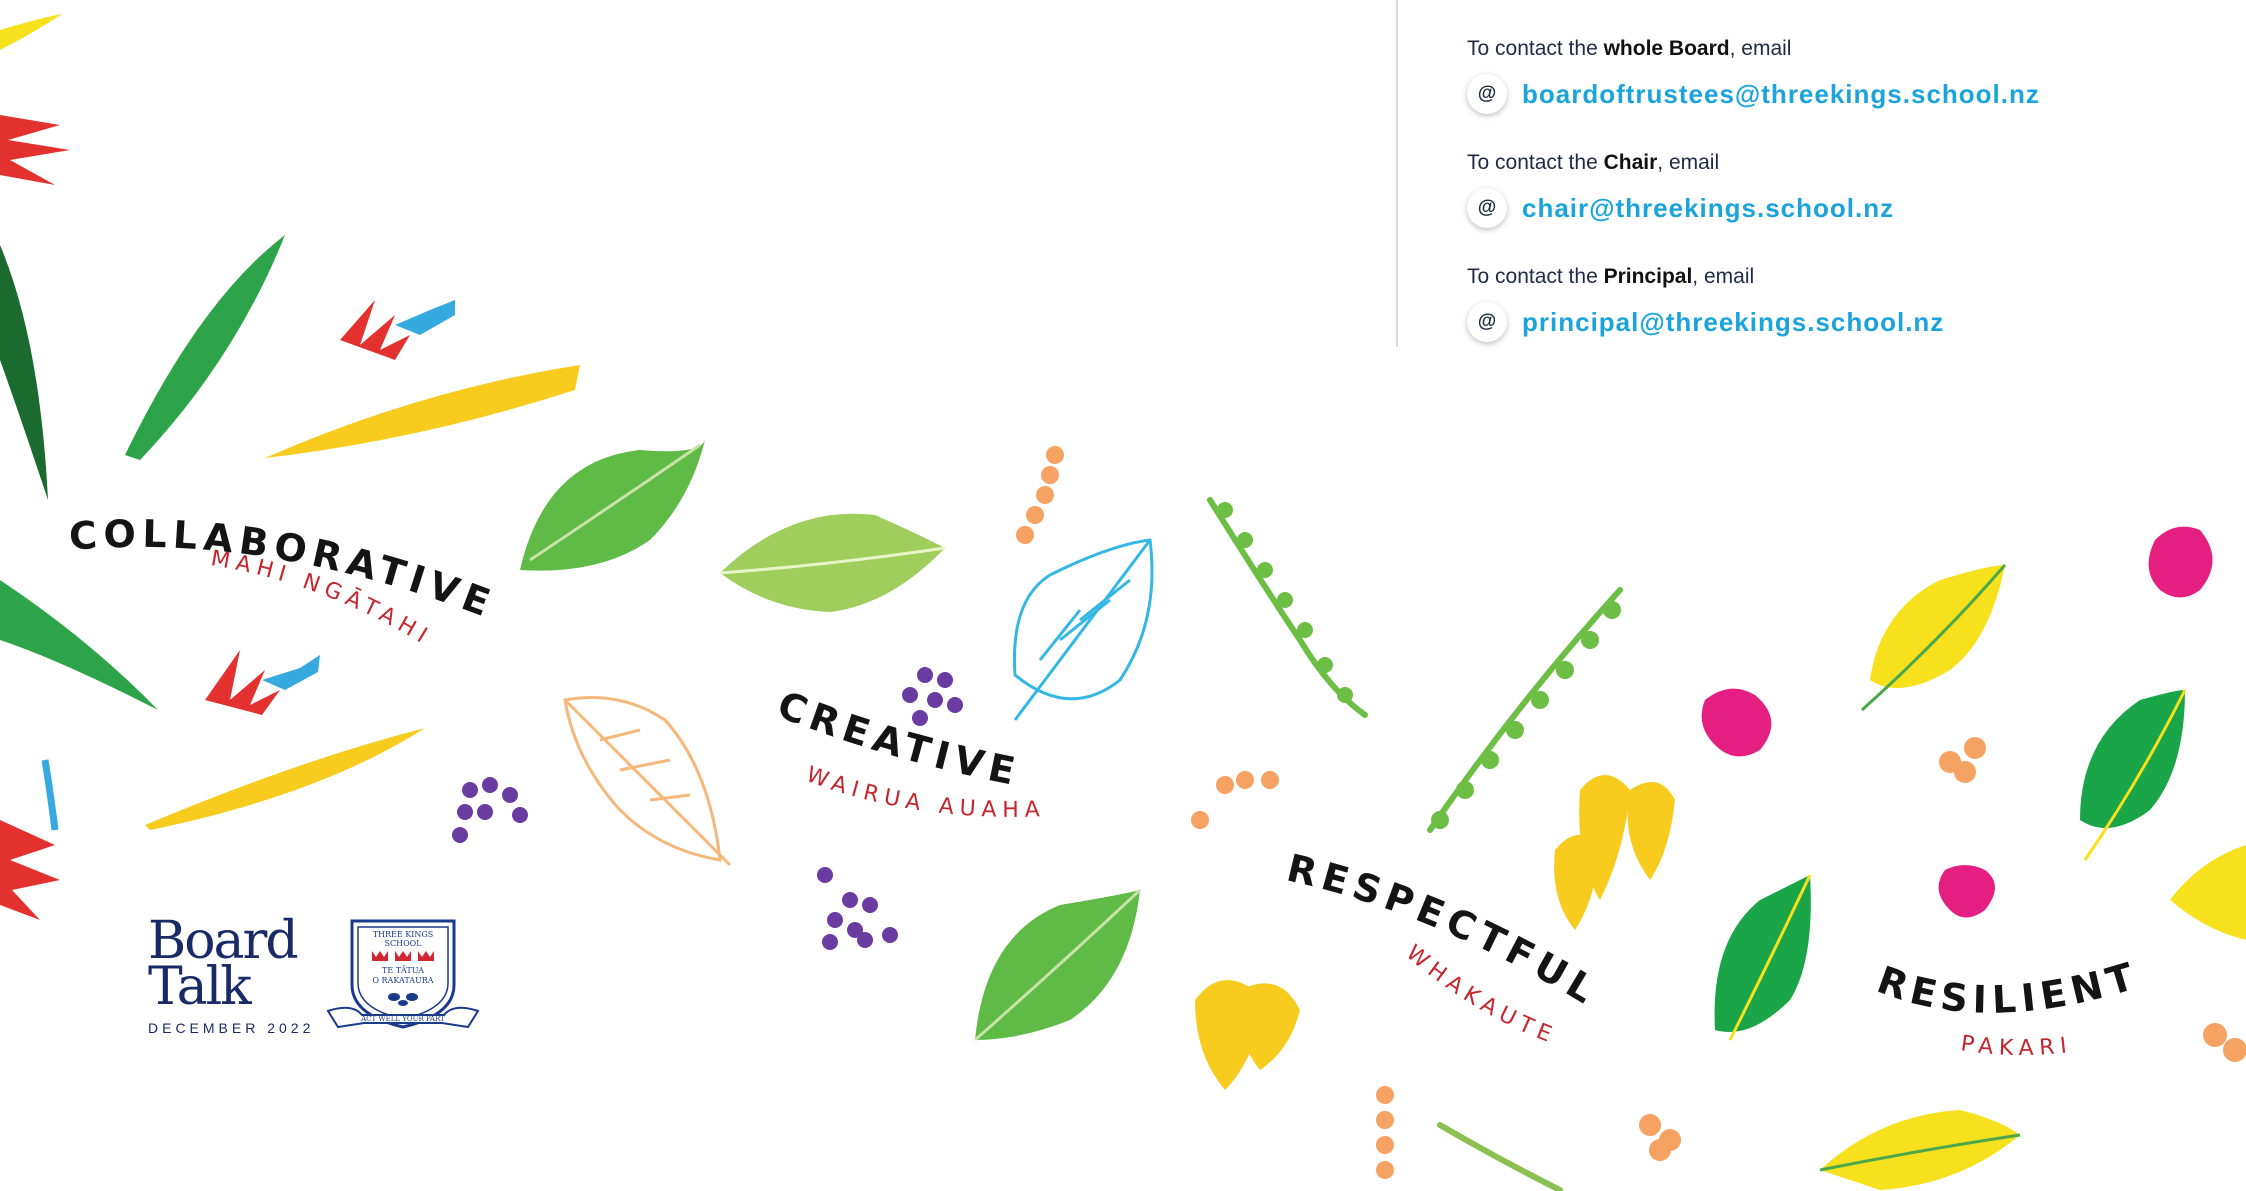  Describe the element at coordinates (2008, 987) in the screenshot. I see `value-resilient: RESILIENT` at that location.